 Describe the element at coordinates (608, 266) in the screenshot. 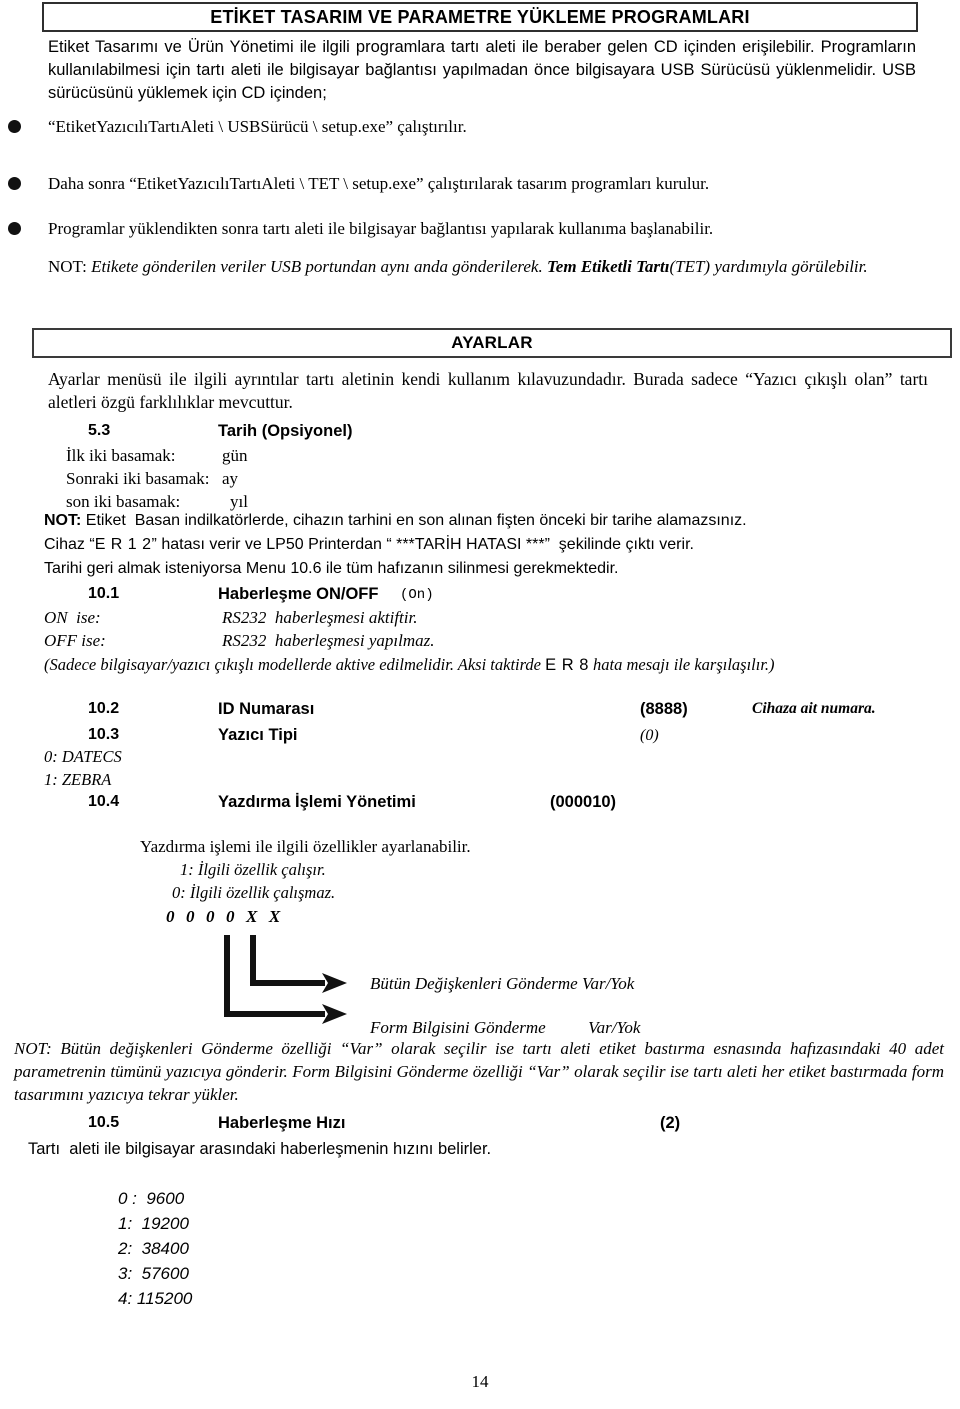

I see `note-usb-bold: Tem Etiketli Tartı` at that location.